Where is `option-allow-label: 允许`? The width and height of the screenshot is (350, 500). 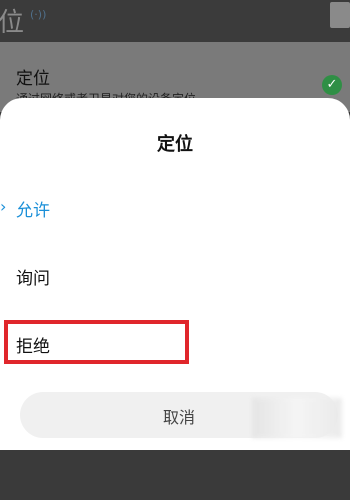
option-allow-label: 允许 is located at coordinates (33, 211).